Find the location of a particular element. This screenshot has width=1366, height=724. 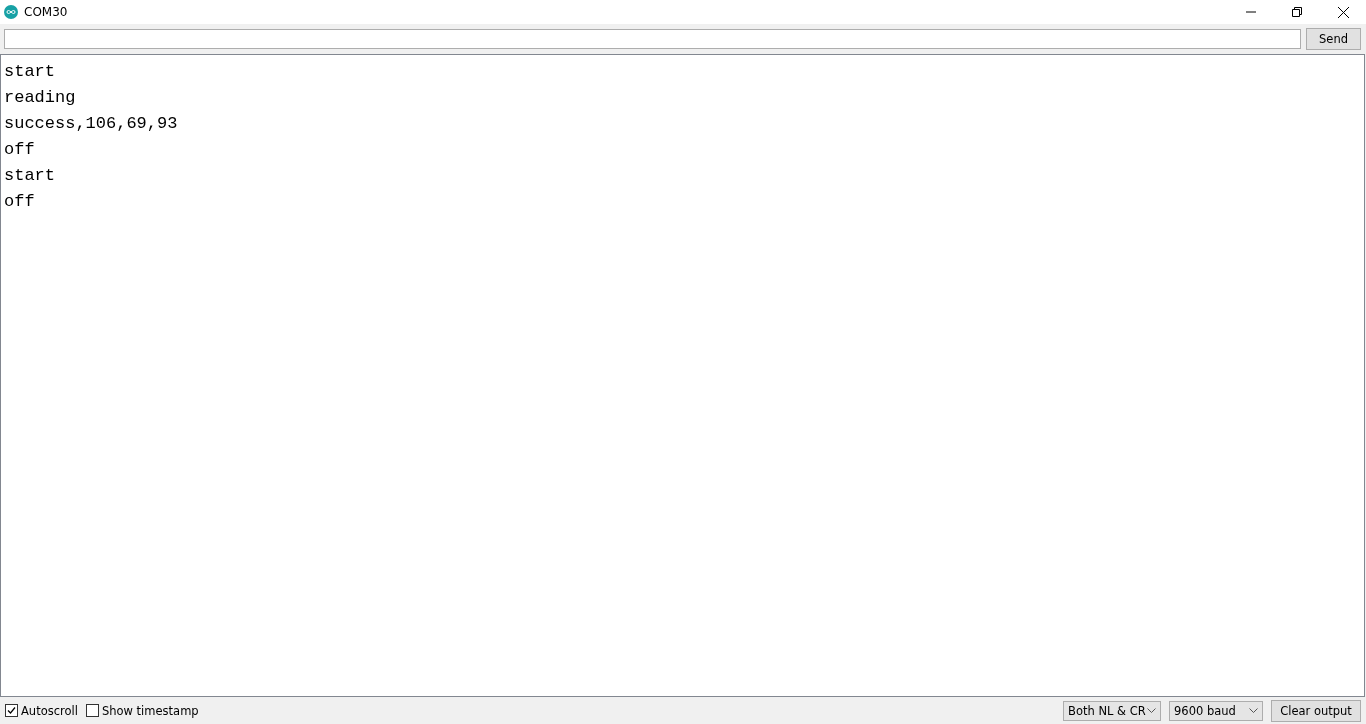

baud-rate-dropdown: 9600 baud is located at coordinates (1216, 710).